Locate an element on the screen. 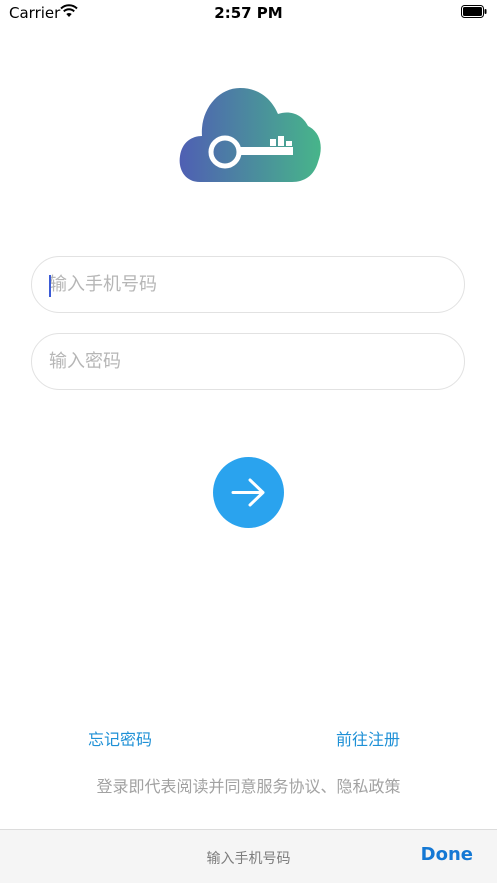  login-submit-button is located at coordinates (248, 492).